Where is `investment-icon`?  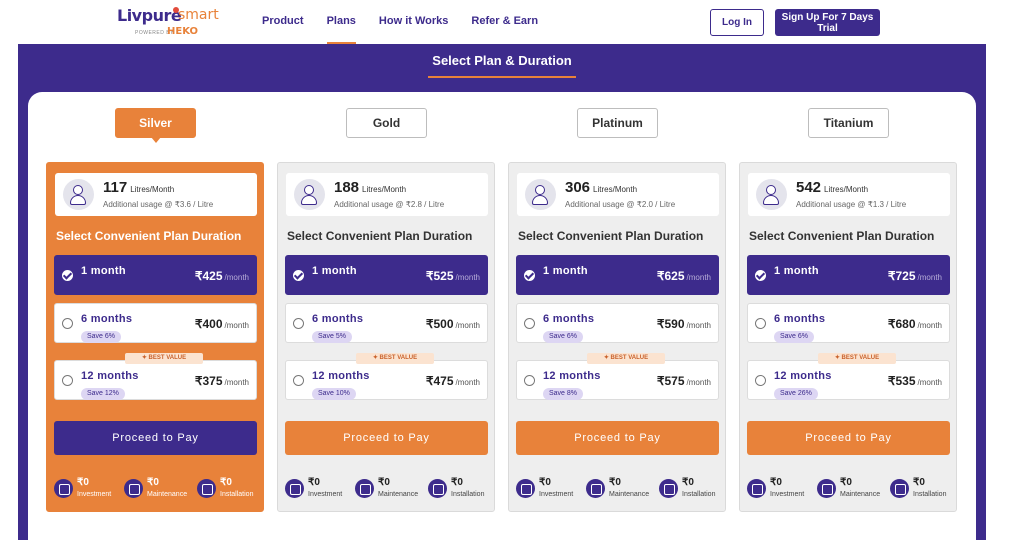 investment-icon is located at coordinates (525, 488).